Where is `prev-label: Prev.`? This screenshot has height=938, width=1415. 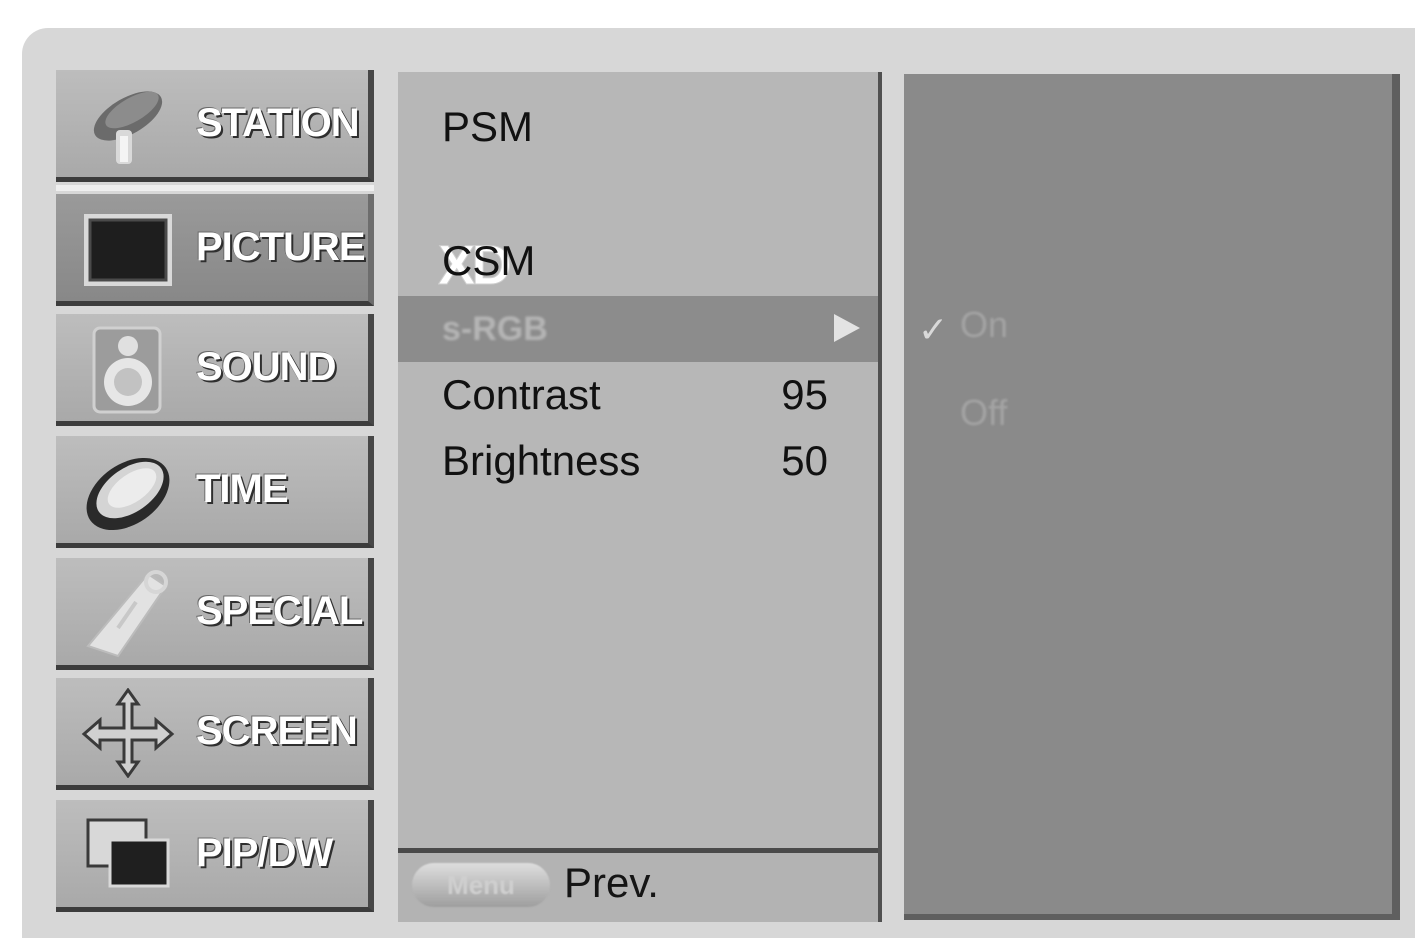 prev-label: Prev. is located at coordinates (611, 882).